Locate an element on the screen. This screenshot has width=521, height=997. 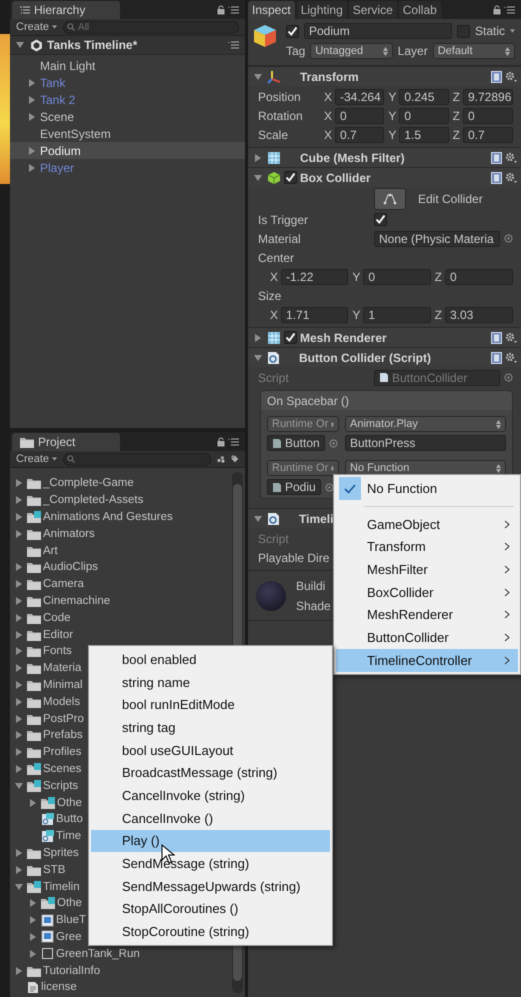
property-label: Is Trigger is located at coordinates (284, 219).